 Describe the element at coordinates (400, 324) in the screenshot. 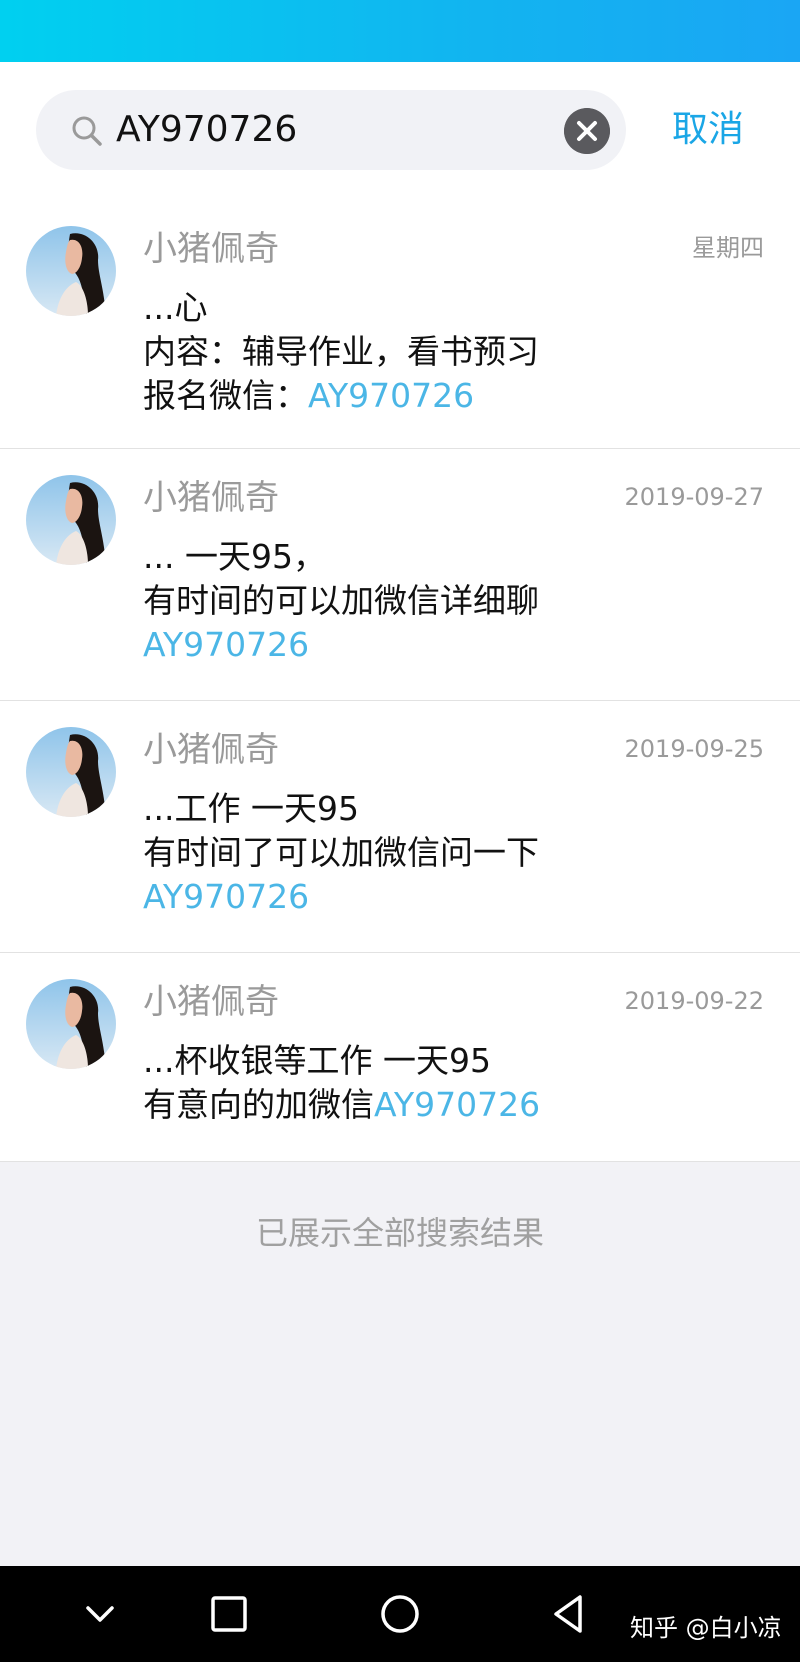

I see `result-item: 小猪佩奇 星期四 ...心 内容：辅导作业，看书预习 报名微信：AY970726` at that location.